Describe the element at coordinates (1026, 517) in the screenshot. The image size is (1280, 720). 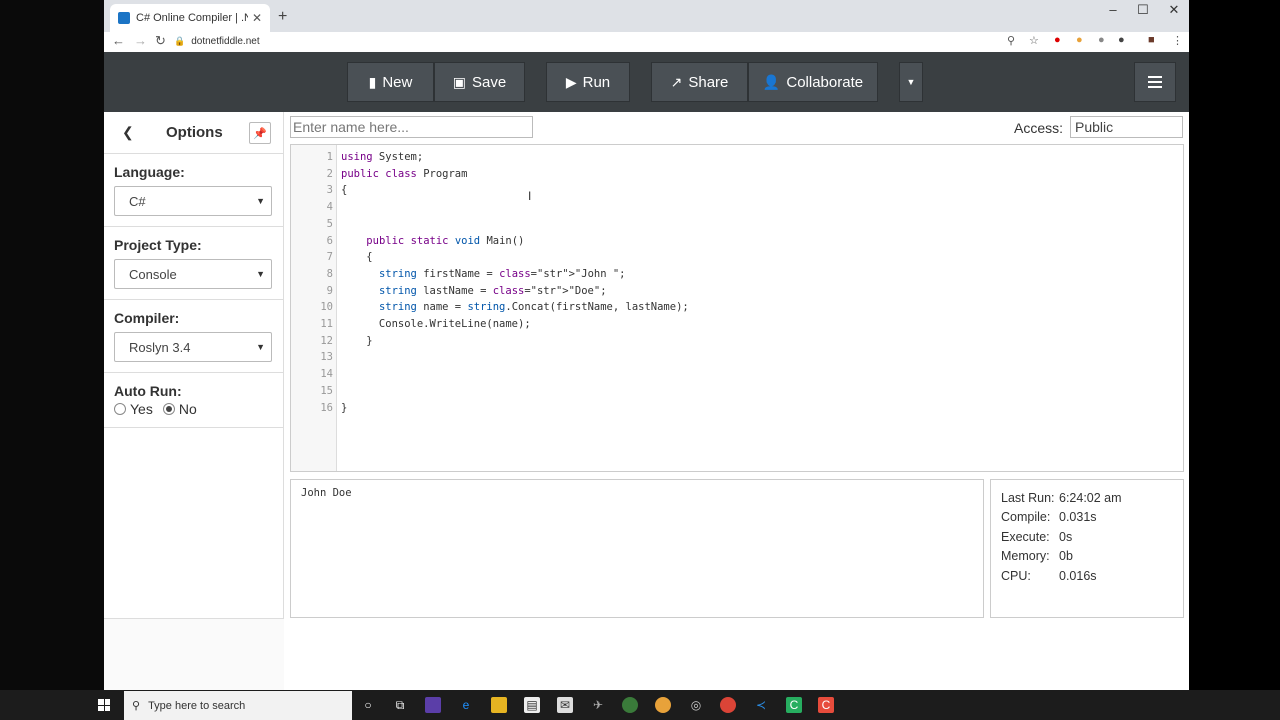
I see `stat-label: Compile:` at that location.